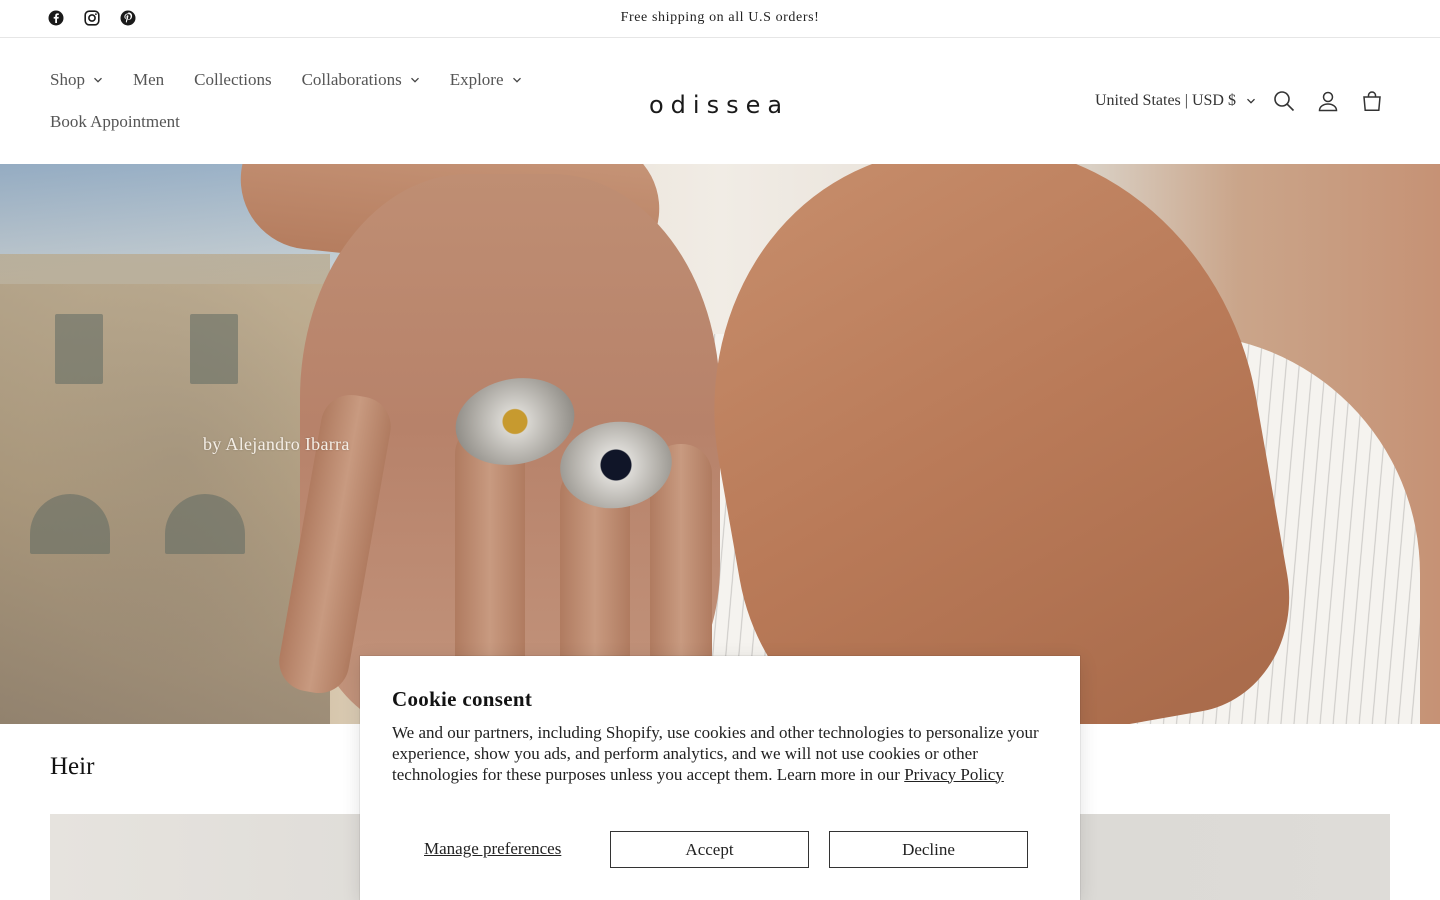 The width and height of the screenshot is (1440, 900). Describe the element at coordinates (148, 80) in the screenshot. I see `nav-men: Men` at that location.